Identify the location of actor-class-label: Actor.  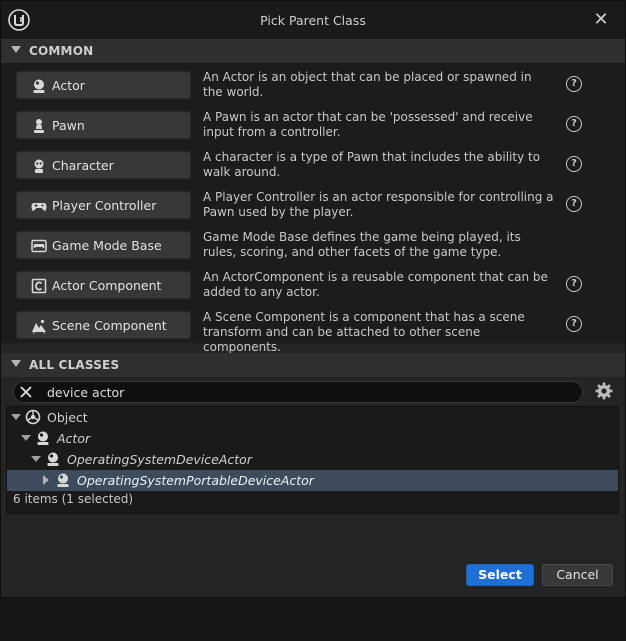
(68, 85).